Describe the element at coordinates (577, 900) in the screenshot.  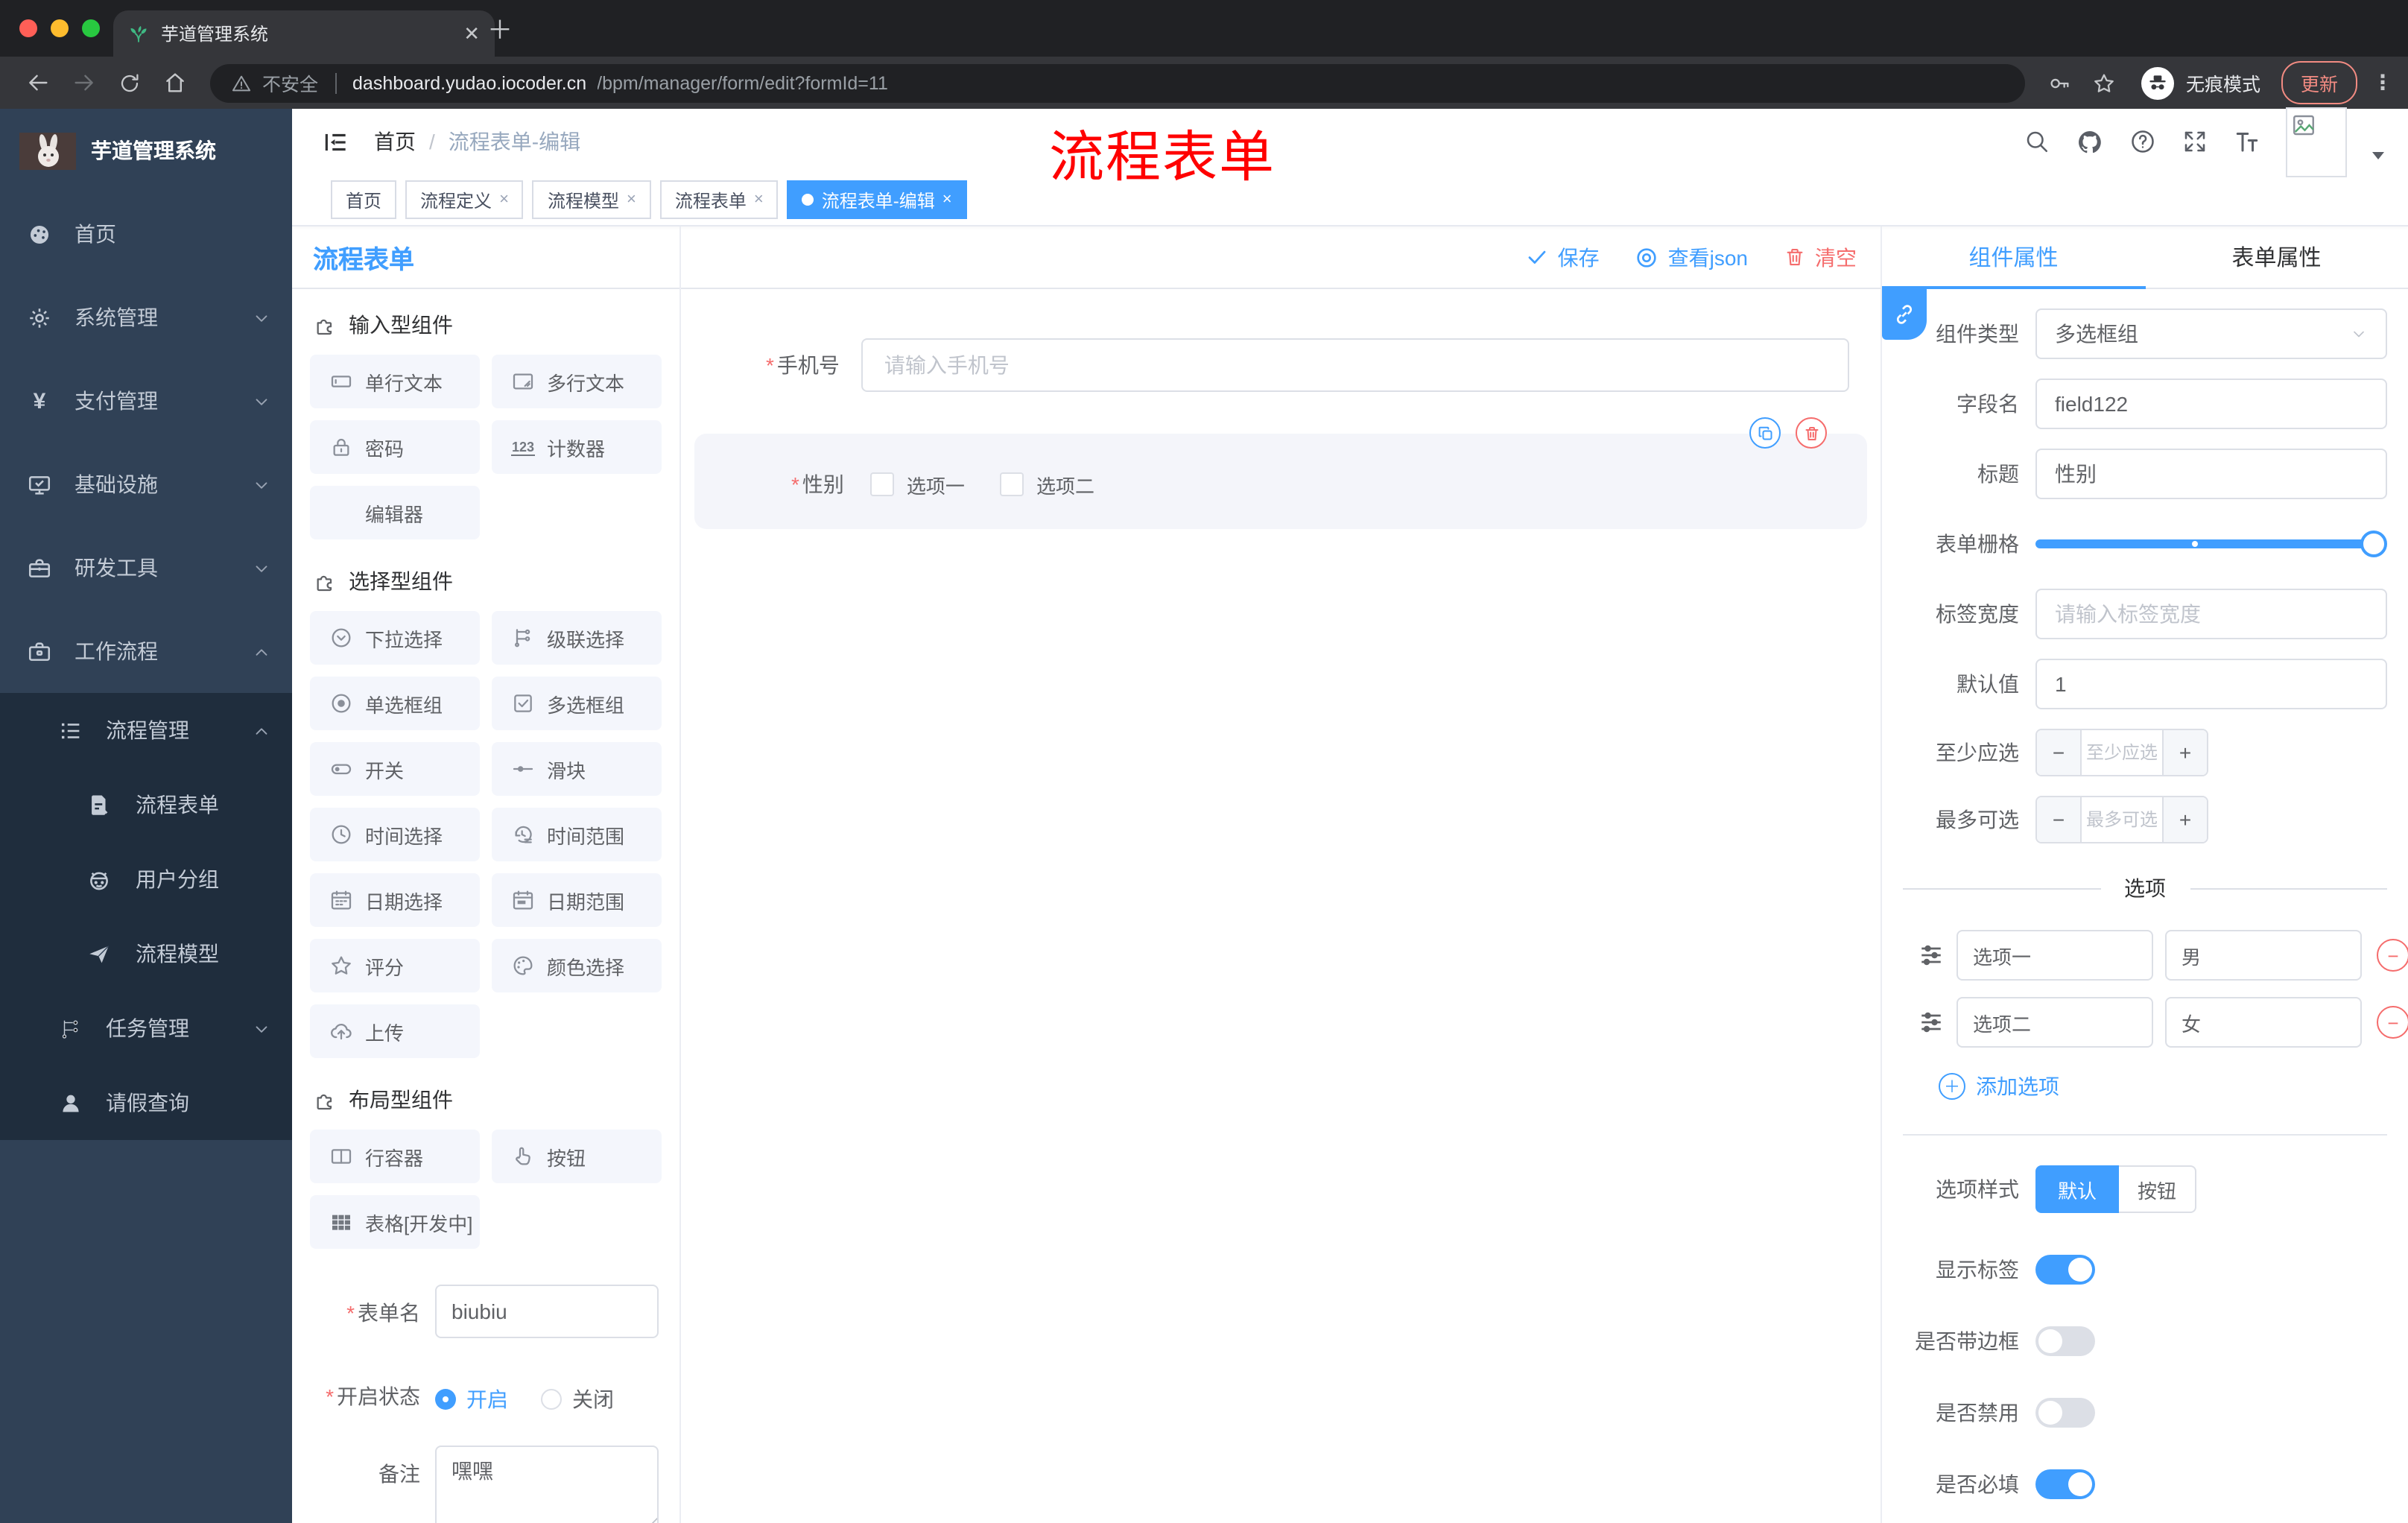
I see `palette-item-date-range: 日期范围` at that location.